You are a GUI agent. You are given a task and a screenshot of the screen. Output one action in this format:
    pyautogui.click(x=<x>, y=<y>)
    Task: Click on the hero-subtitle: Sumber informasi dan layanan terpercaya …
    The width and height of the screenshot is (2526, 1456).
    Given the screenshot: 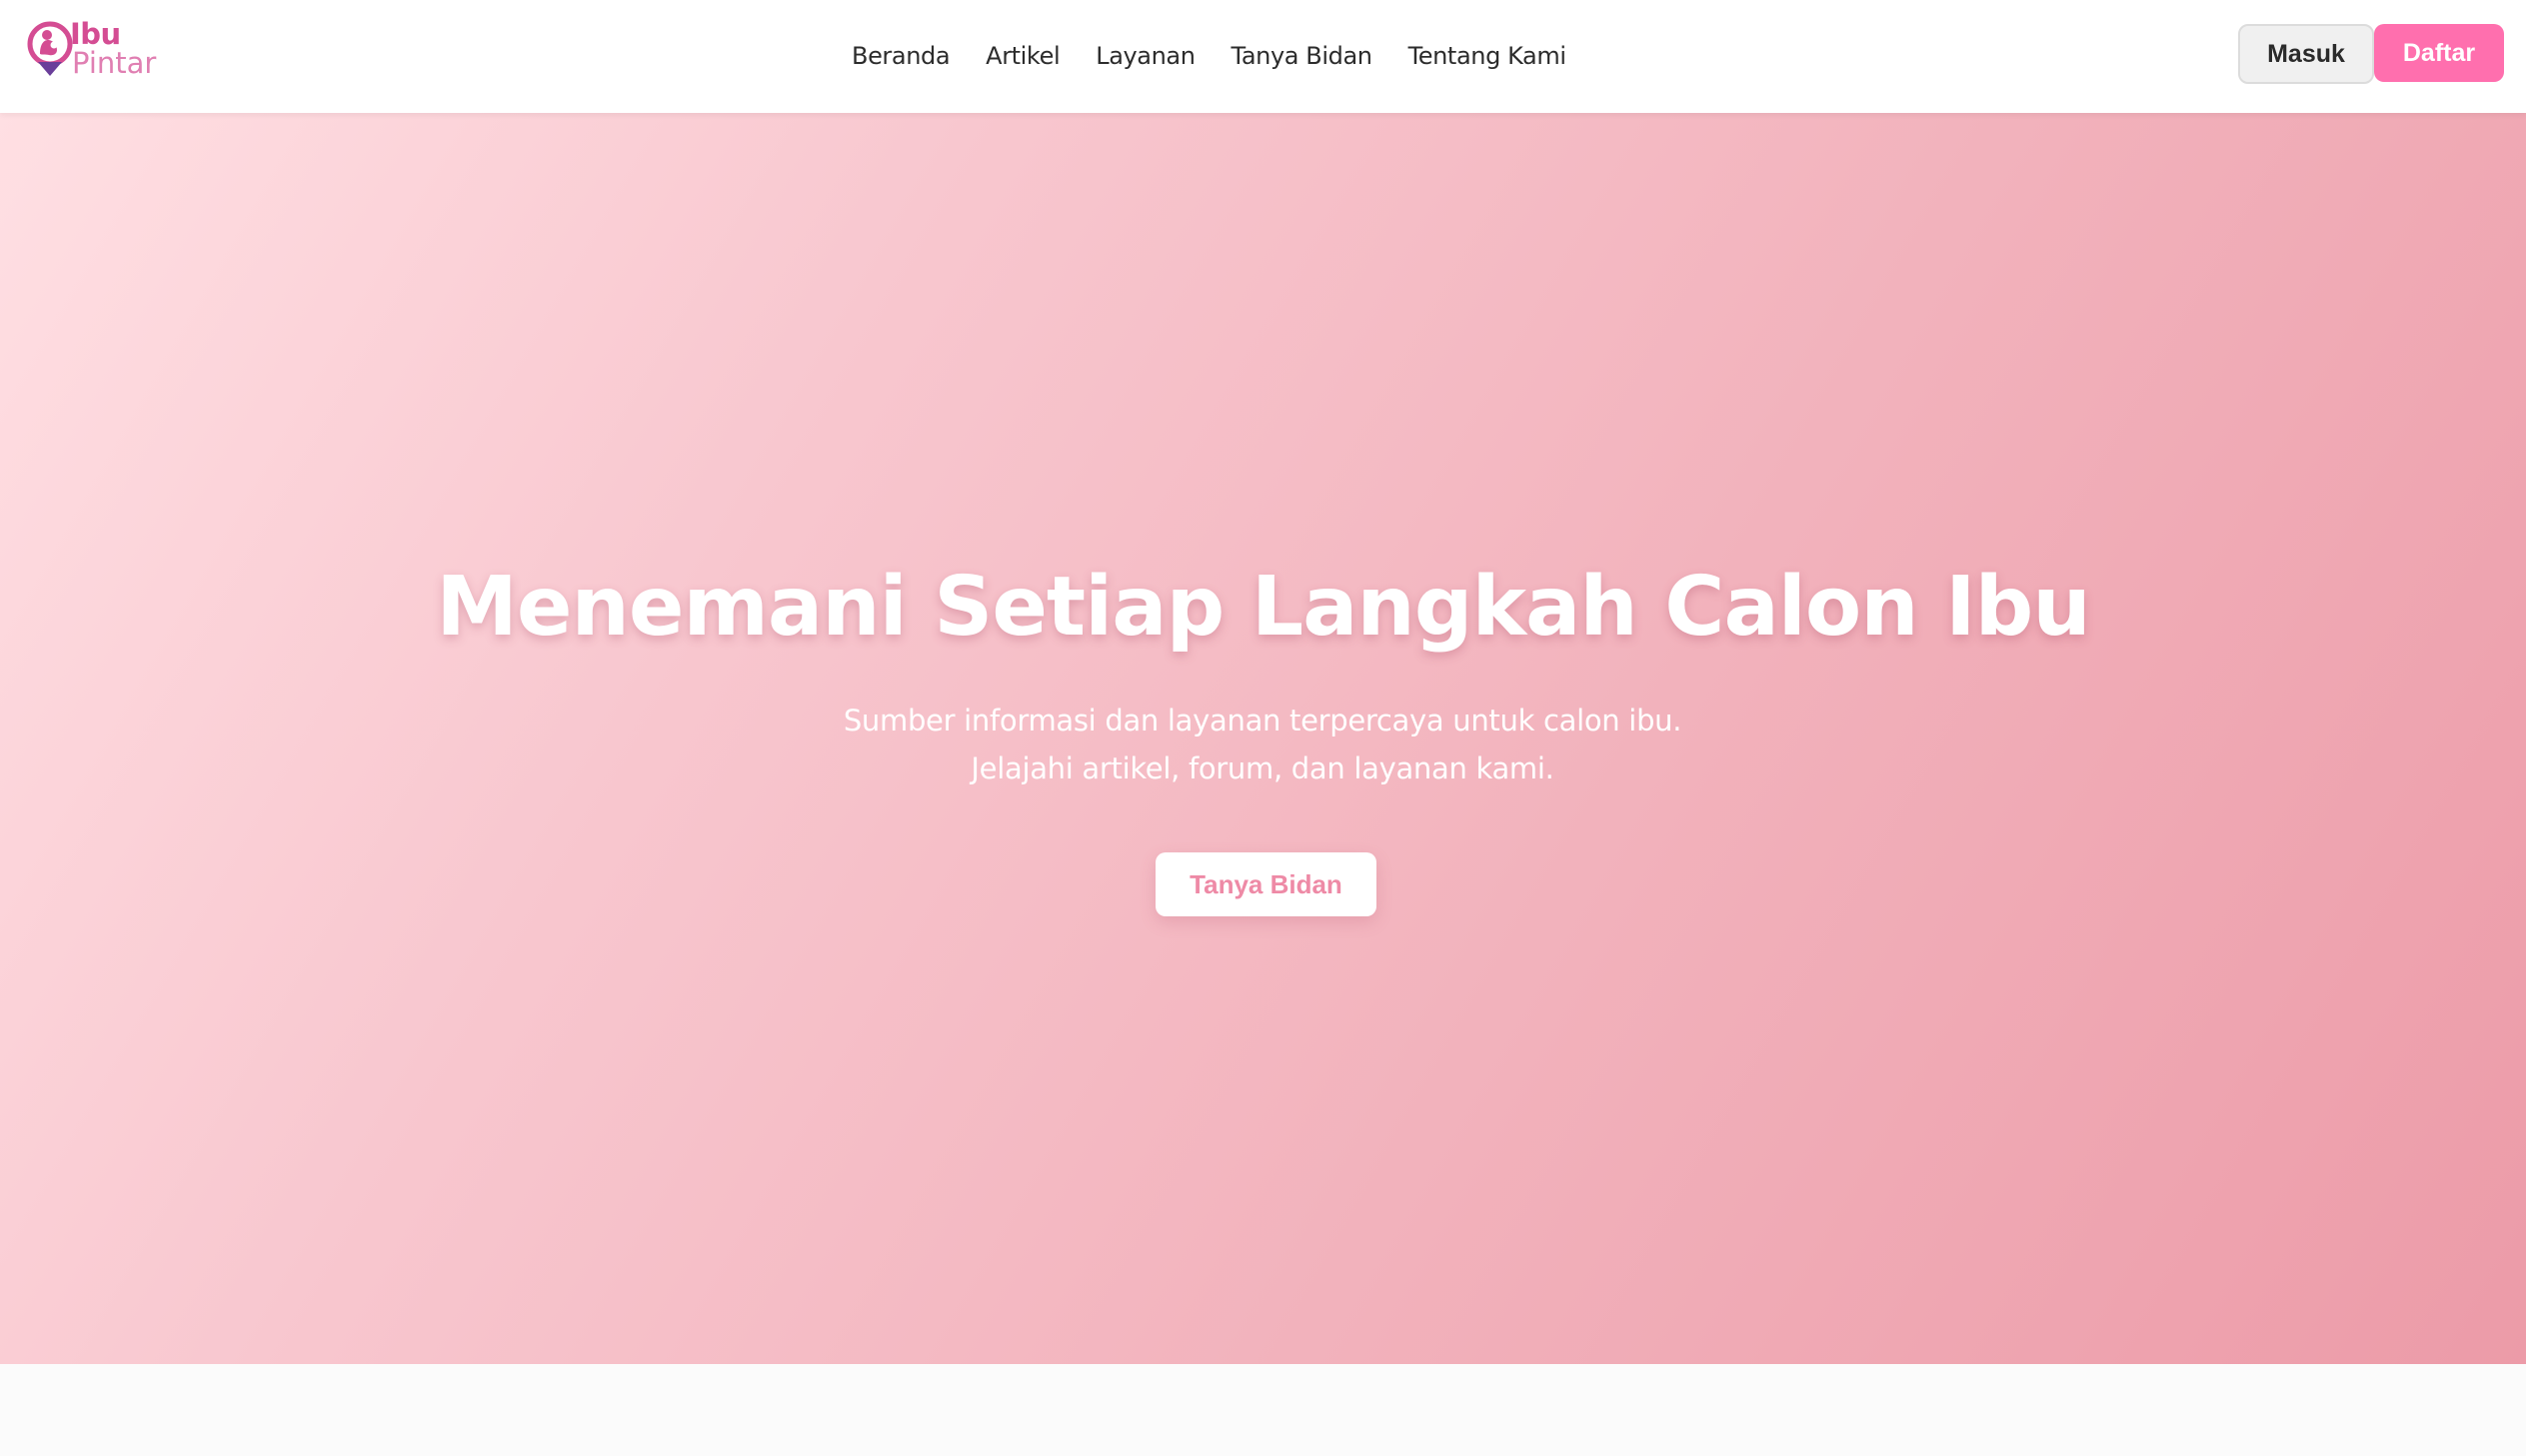 What is the action you would take?
    pyautogui.click(x=1262, y=744)
    